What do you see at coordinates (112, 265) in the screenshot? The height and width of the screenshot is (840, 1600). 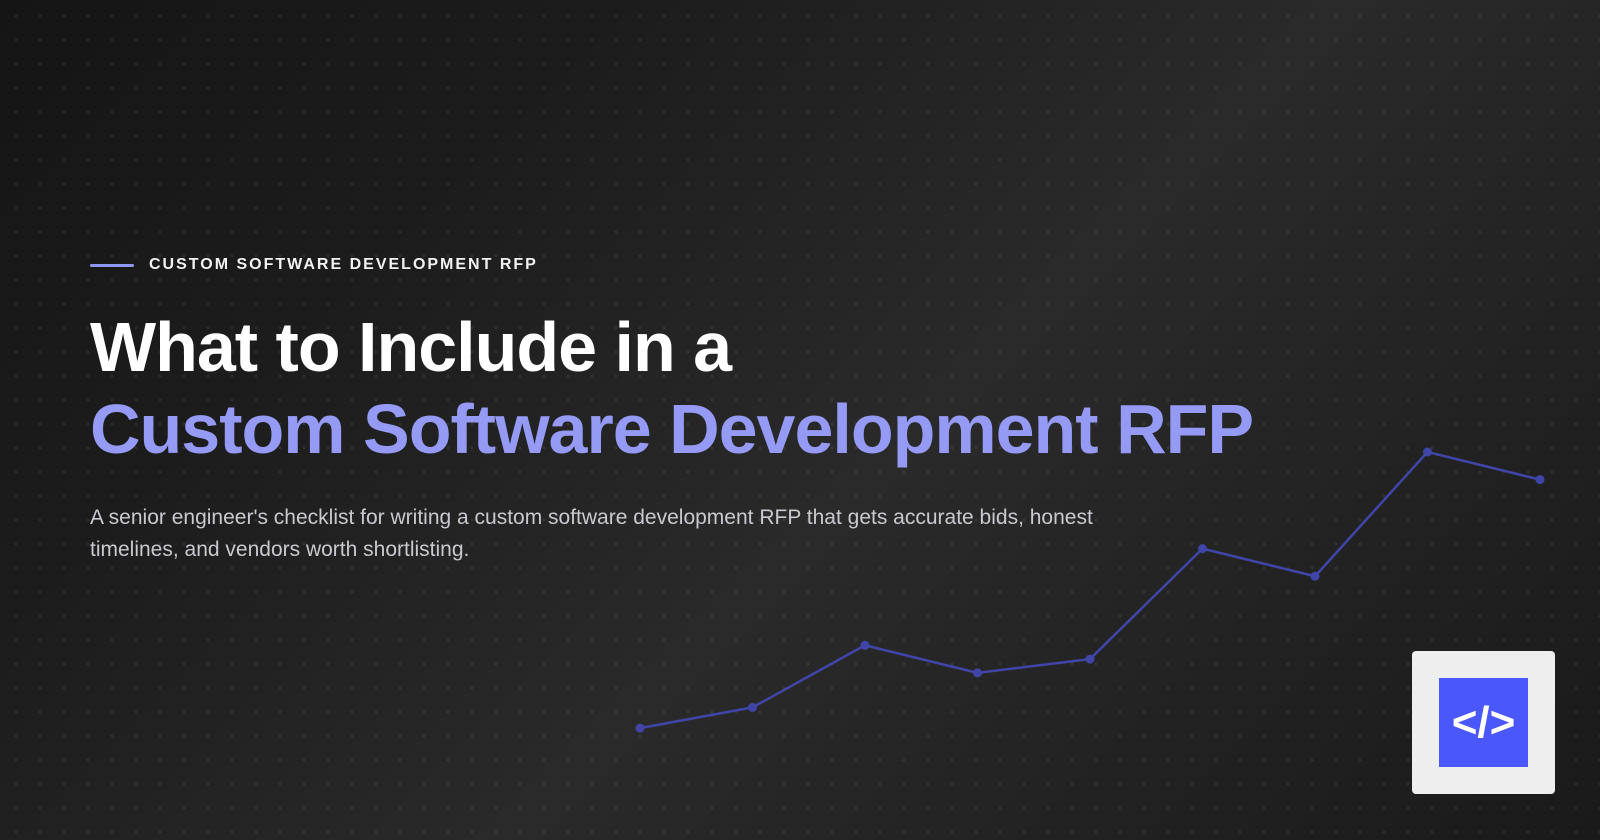 I see `eyebrow-rule` at bounding box center [112, 265].